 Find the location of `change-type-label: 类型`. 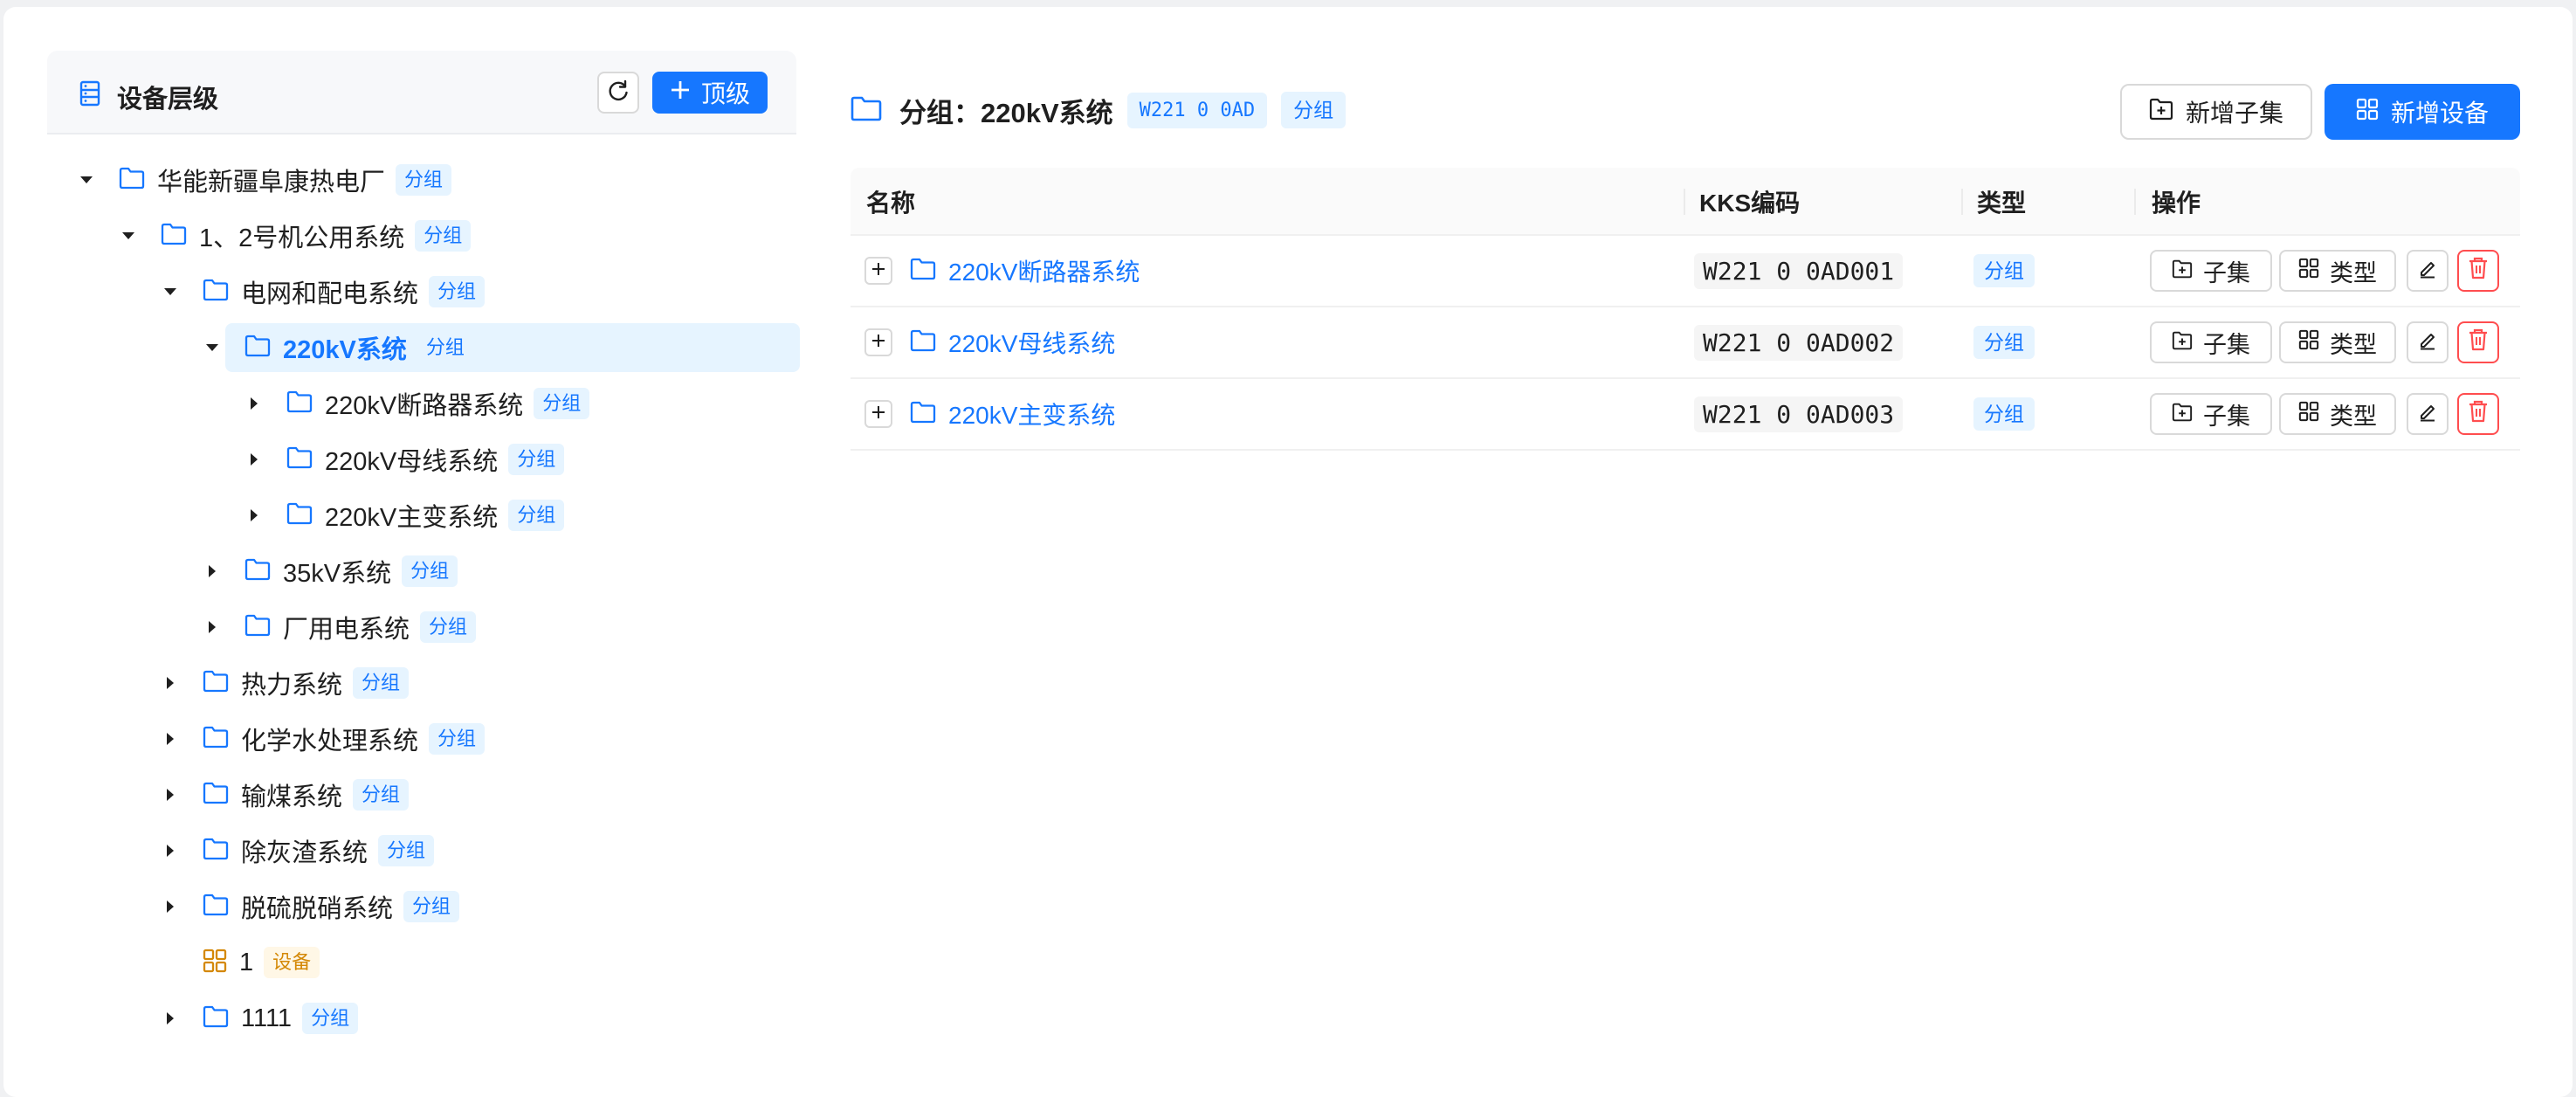

change-type-label: 类型 is located at coordinates (2353, 272).